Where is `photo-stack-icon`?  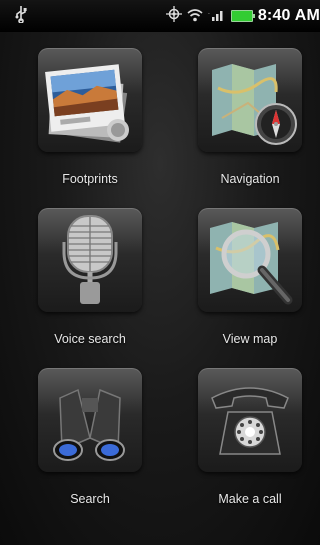 photo-stack-icon is located at coordinates (87, 103).